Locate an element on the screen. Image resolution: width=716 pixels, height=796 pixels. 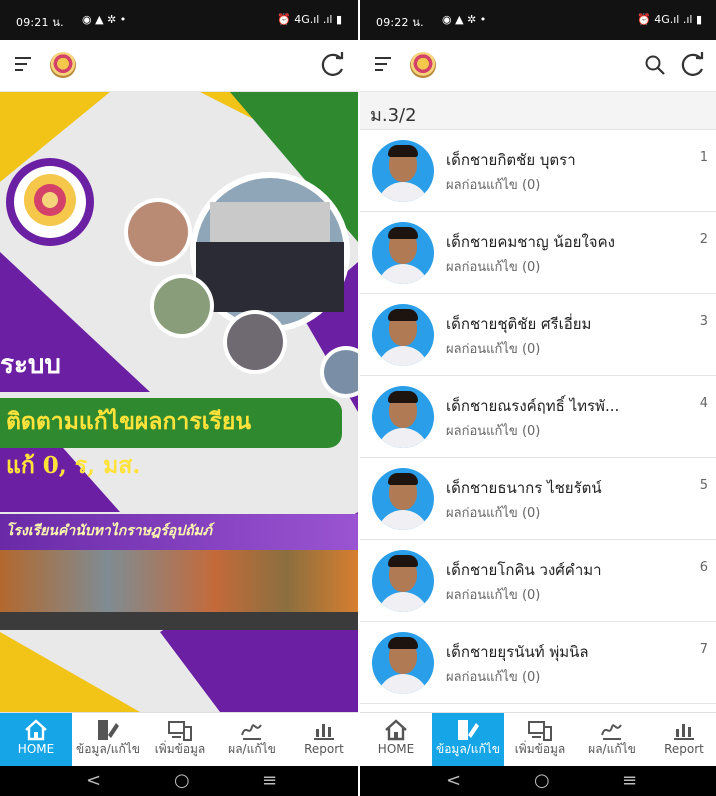
list-item: เด็กชายโกคิน วงศ์คำมา ผลก่อนแก้ไข (0) 6 is located at coordinates (538, 581).